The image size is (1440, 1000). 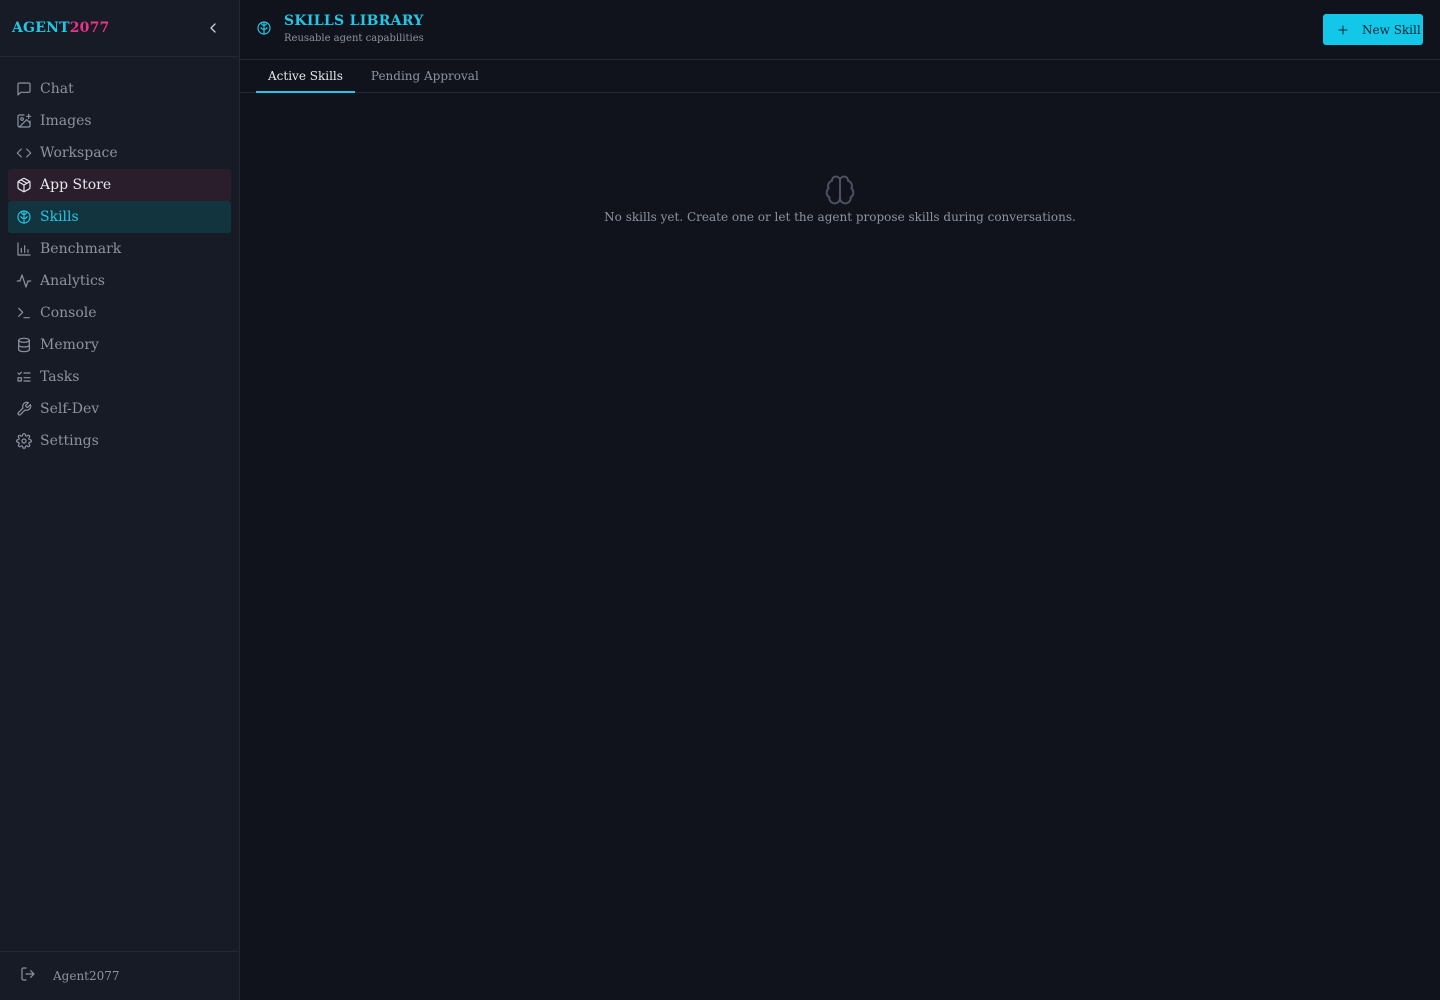 I want to click on brand-header: AGENT2077, so click(x=119, y=28).